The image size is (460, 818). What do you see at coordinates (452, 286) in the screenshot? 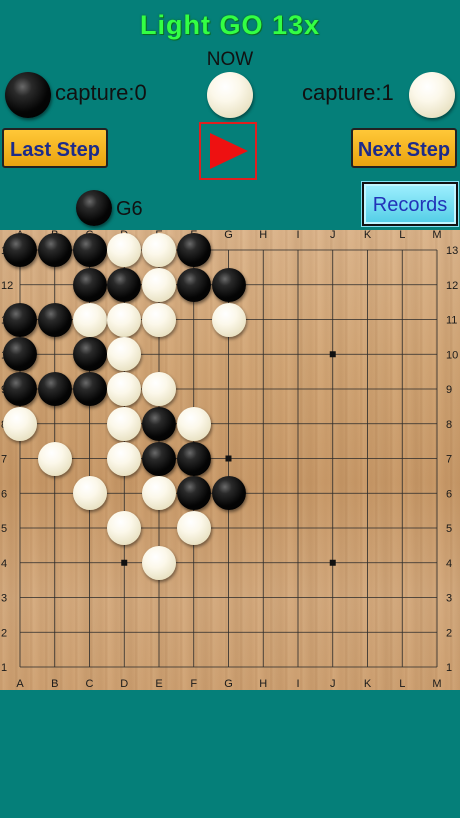
I see `row-label-right: 12` at bounding box center [452, 286].